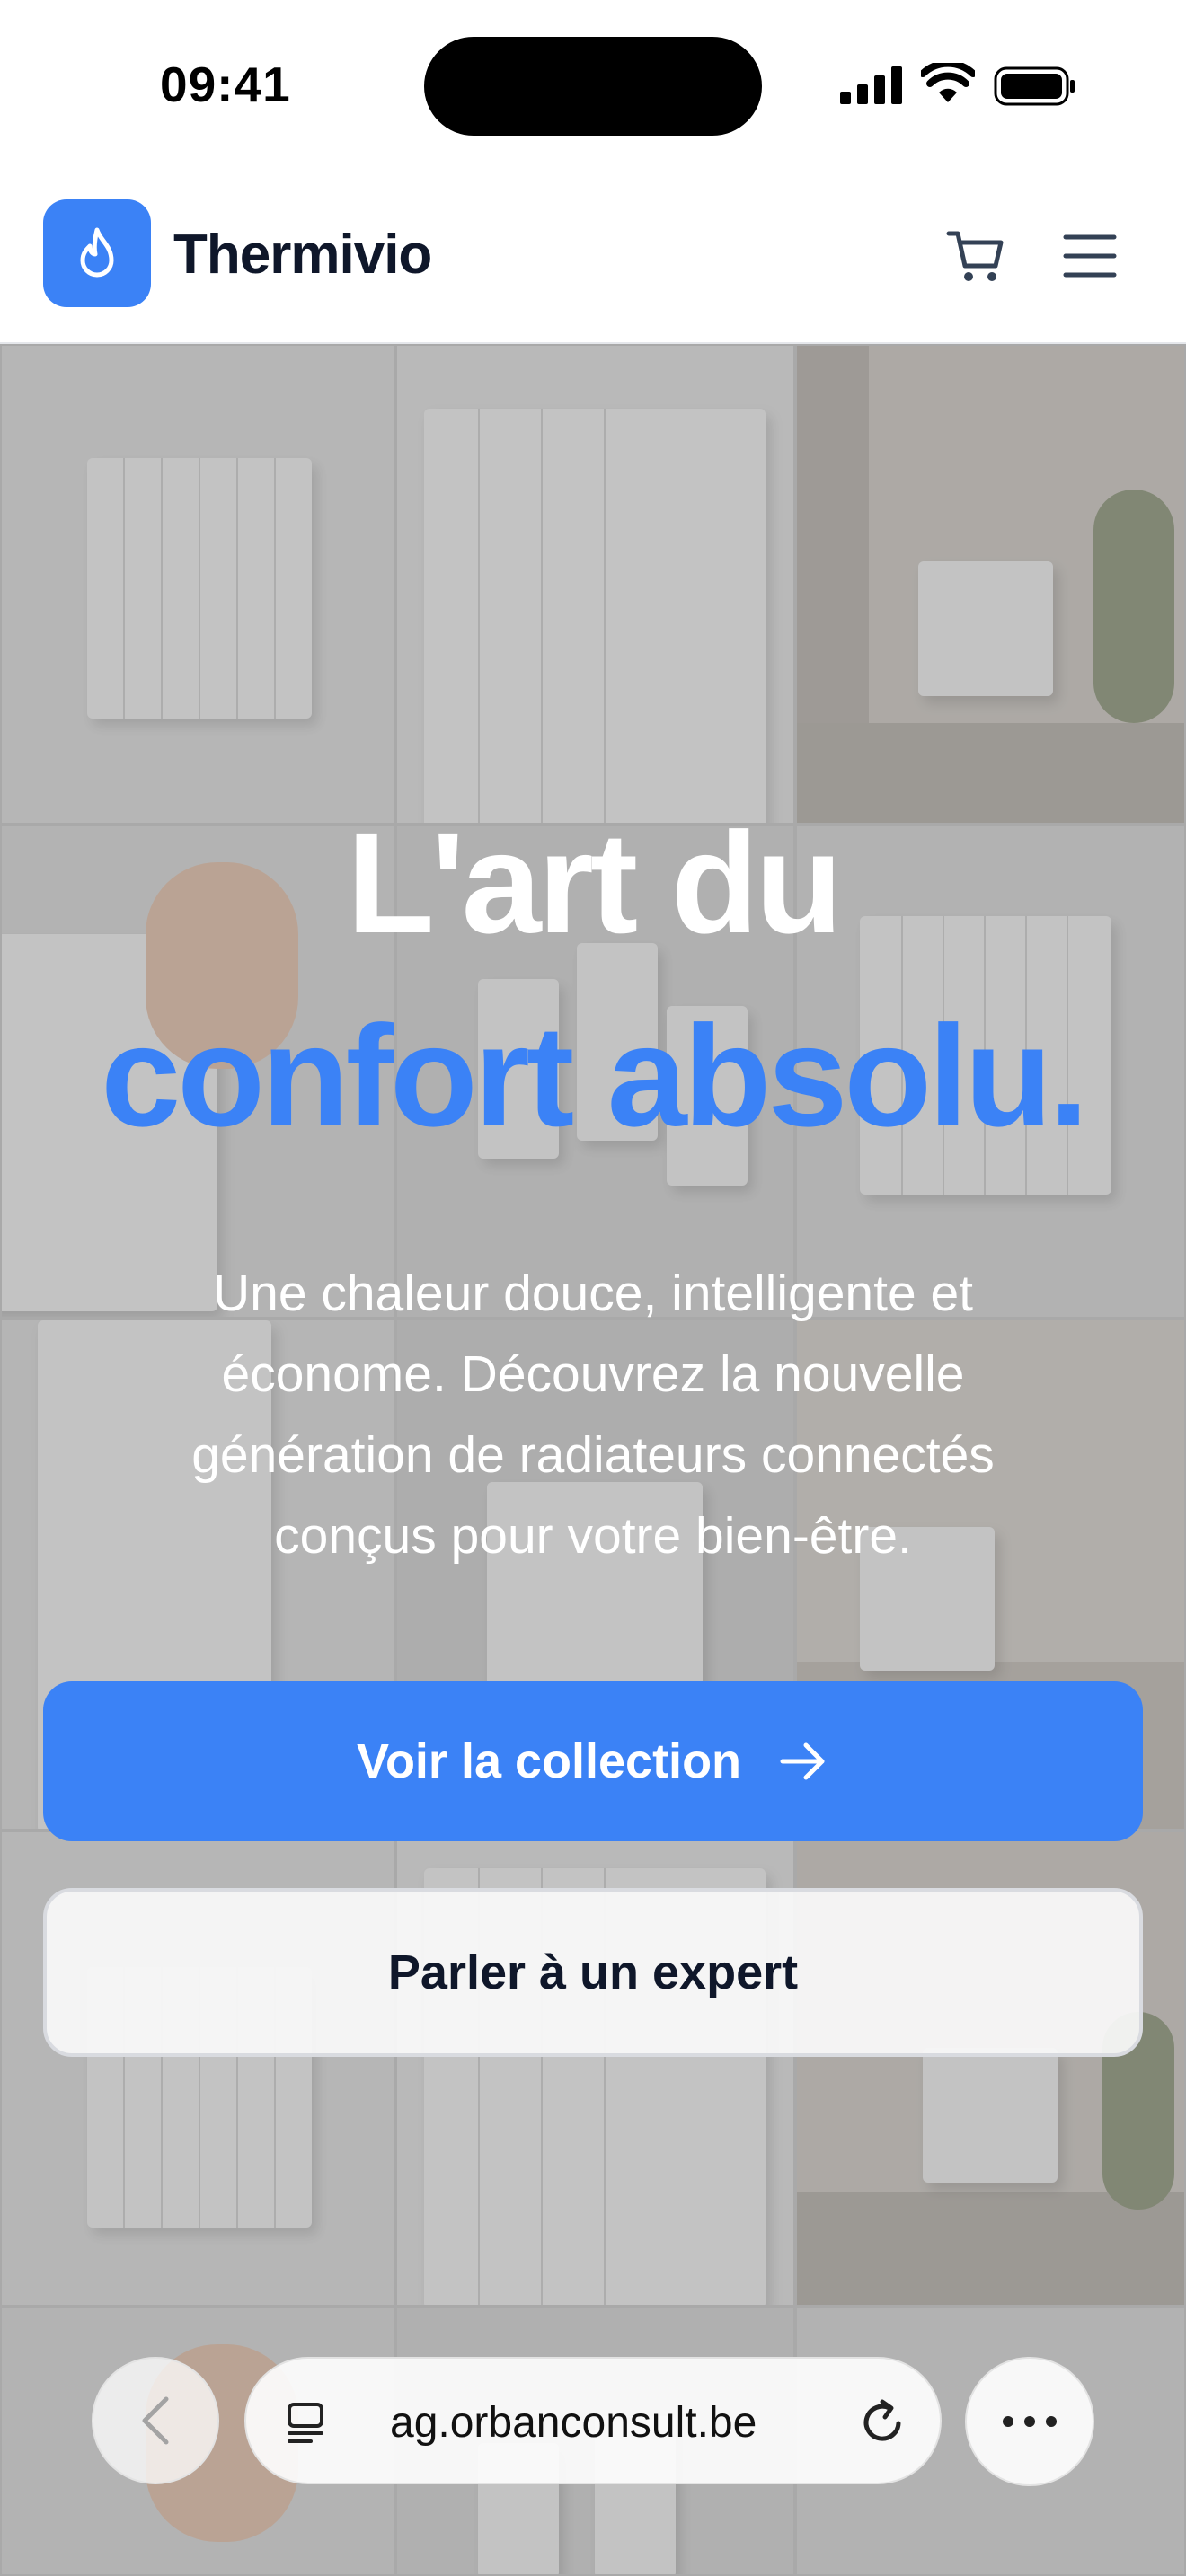  I want to click on reader-icon, so click(305, 2422).